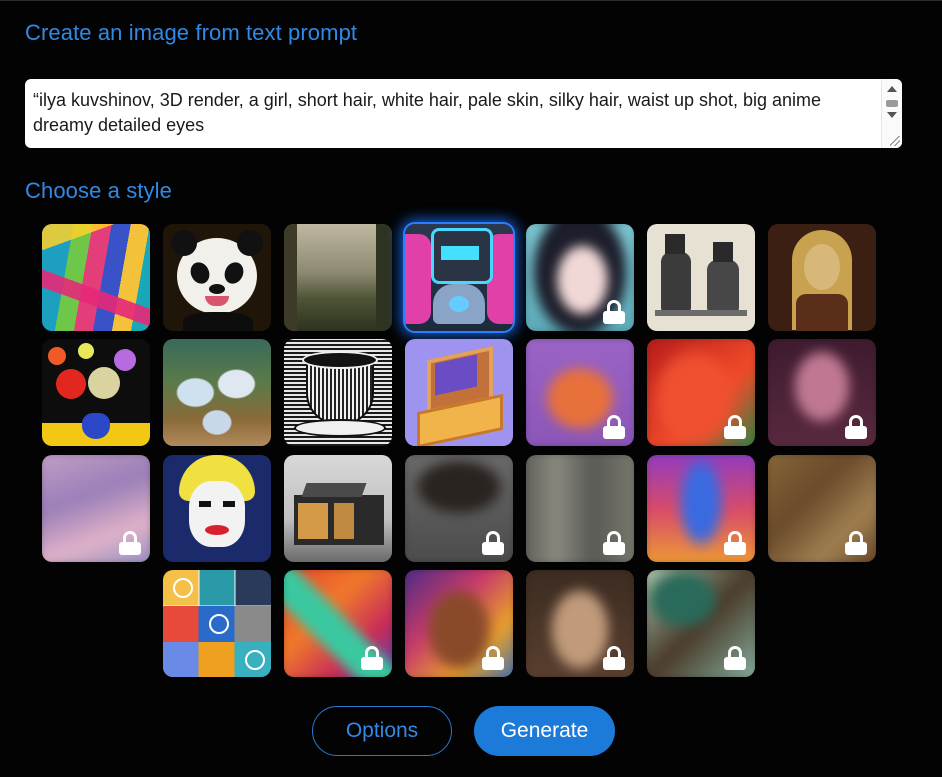  I want to click on choose-style-heading: Choose a style, so click(98, 190).